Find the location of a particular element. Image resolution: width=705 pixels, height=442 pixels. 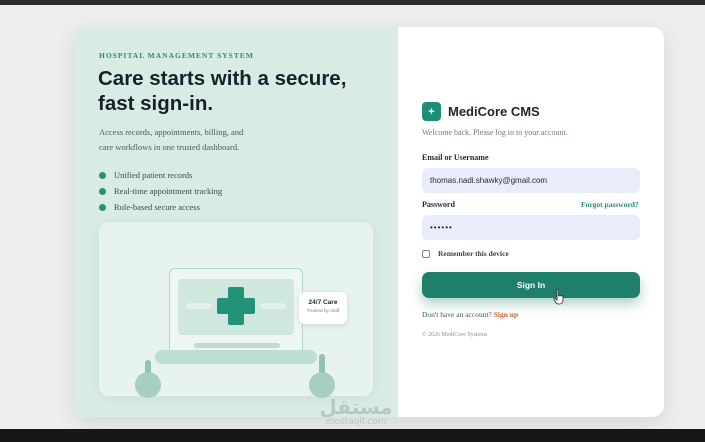

monitor-stand is located at coordinates (237, 345).